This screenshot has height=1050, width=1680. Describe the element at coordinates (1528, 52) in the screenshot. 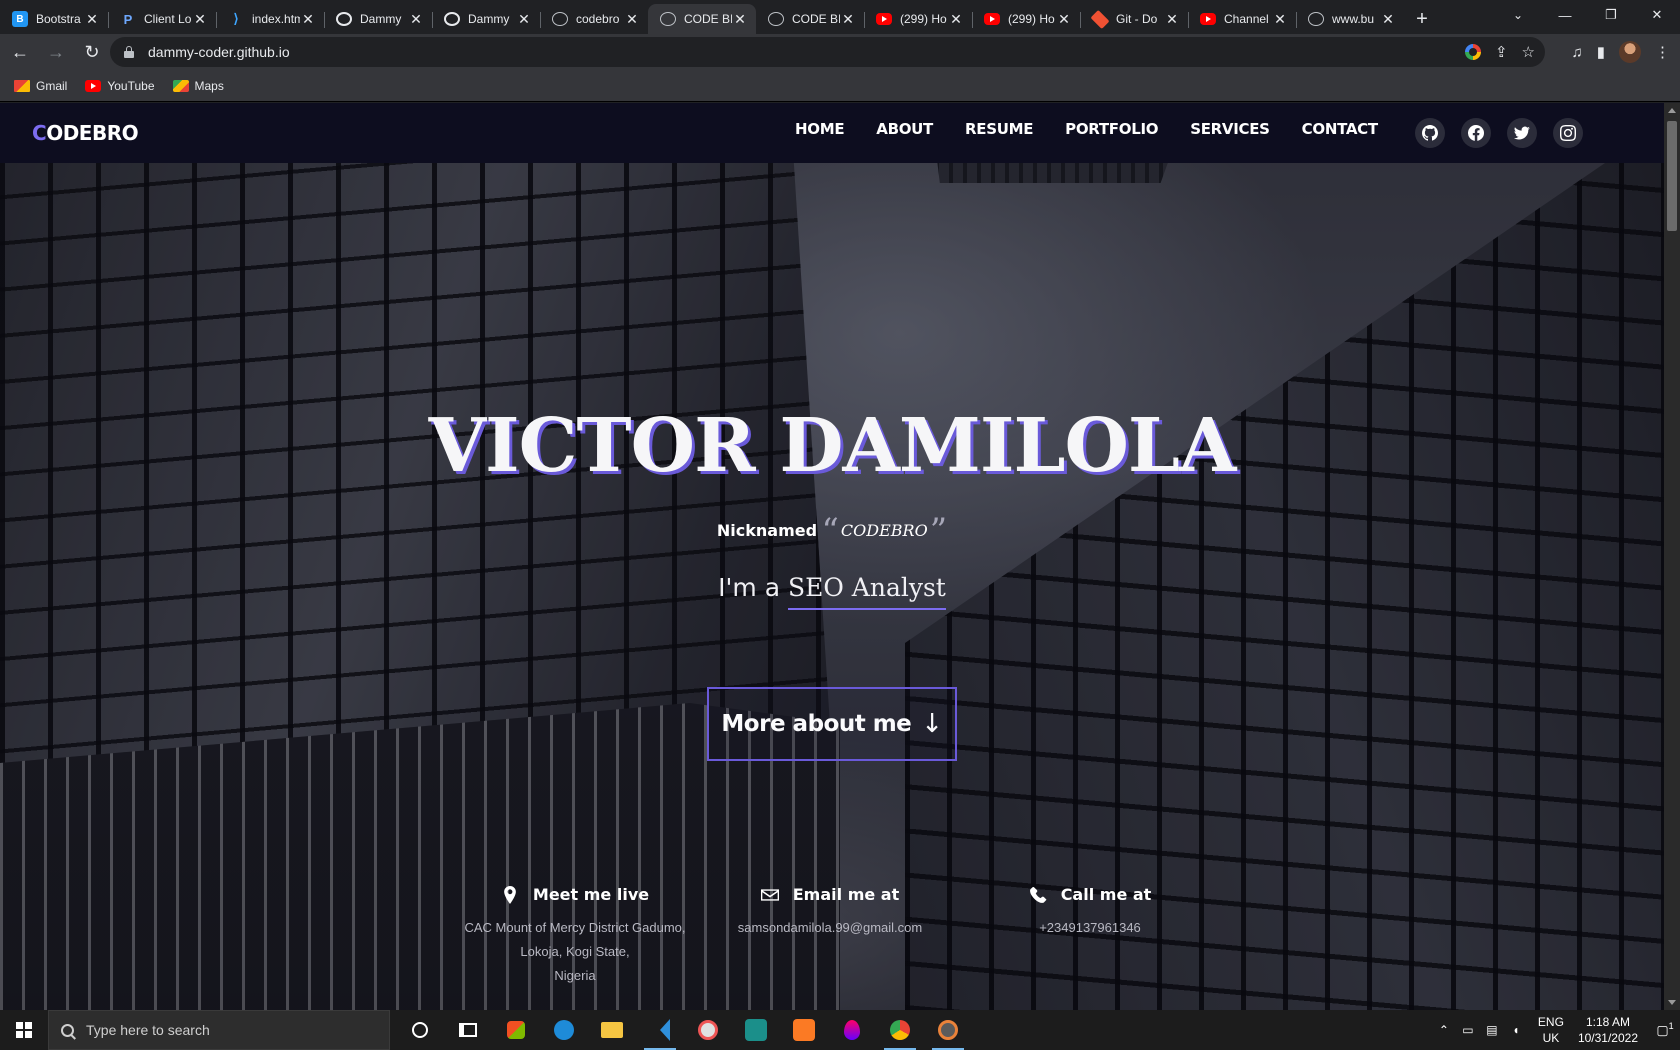

I see `bookmark-star-icon: ☆` at that location.